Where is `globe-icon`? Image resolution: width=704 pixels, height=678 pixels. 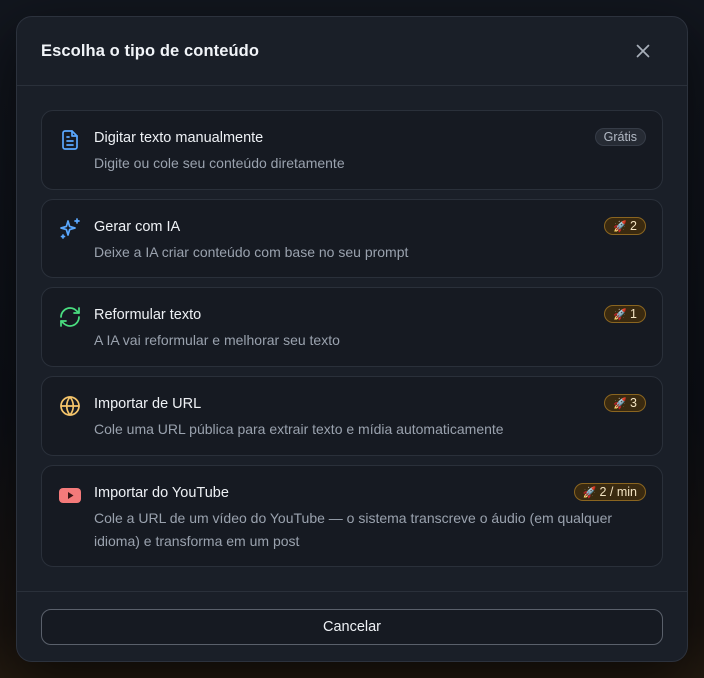 globe-icon is located at coordinates (70, 406).